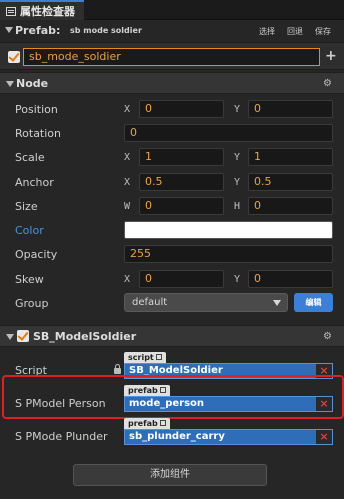 Image resolution: width=344 pixels, height=499 pixels. I want to click on size-label: Size, so click(26, 206).